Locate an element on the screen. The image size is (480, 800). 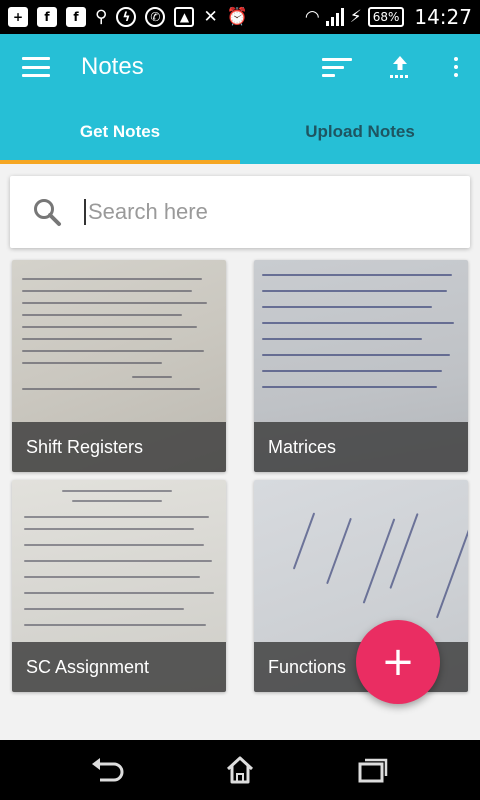
recents-icon is located at coordinates (373, 770).